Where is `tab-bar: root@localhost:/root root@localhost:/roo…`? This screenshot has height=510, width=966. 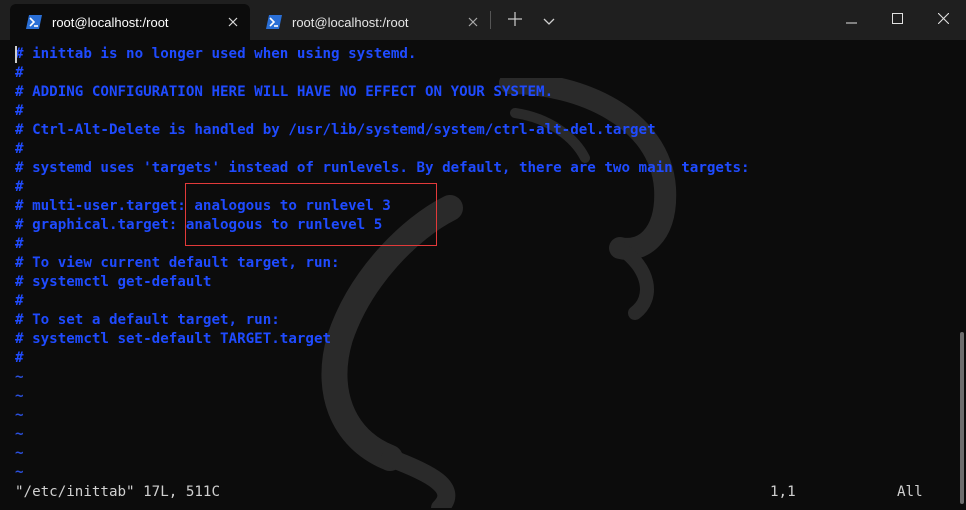
tab-bar: root@localhost:/root root@localhost:/roo… is located at coordinates (483, 20).